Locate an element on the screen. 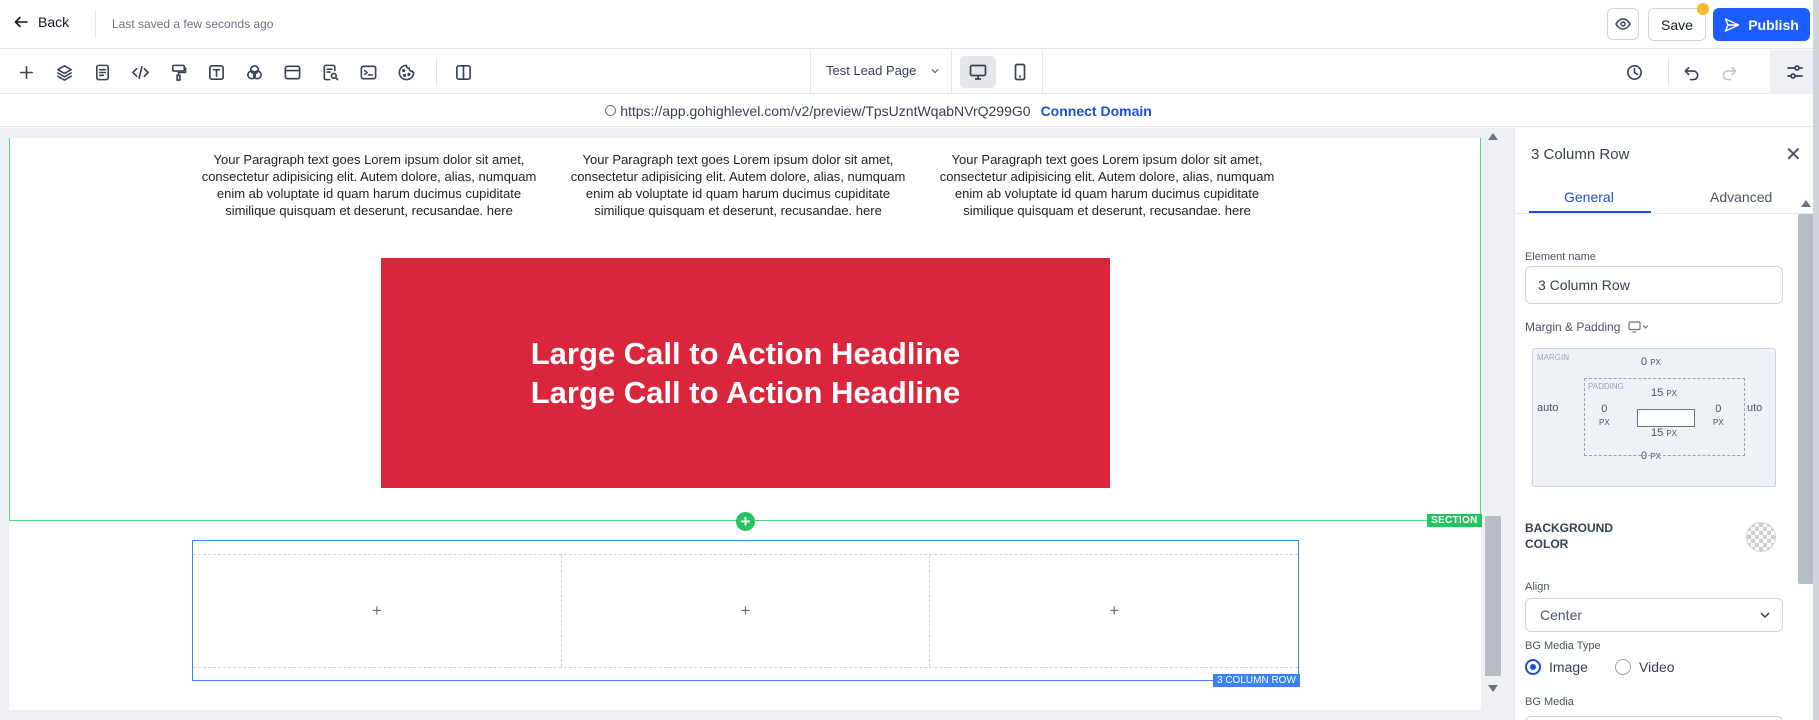 The height and width of the screenshot is (720, 1819). connect-domain-link: Connect Domain is located at coordinates (1096, 111).